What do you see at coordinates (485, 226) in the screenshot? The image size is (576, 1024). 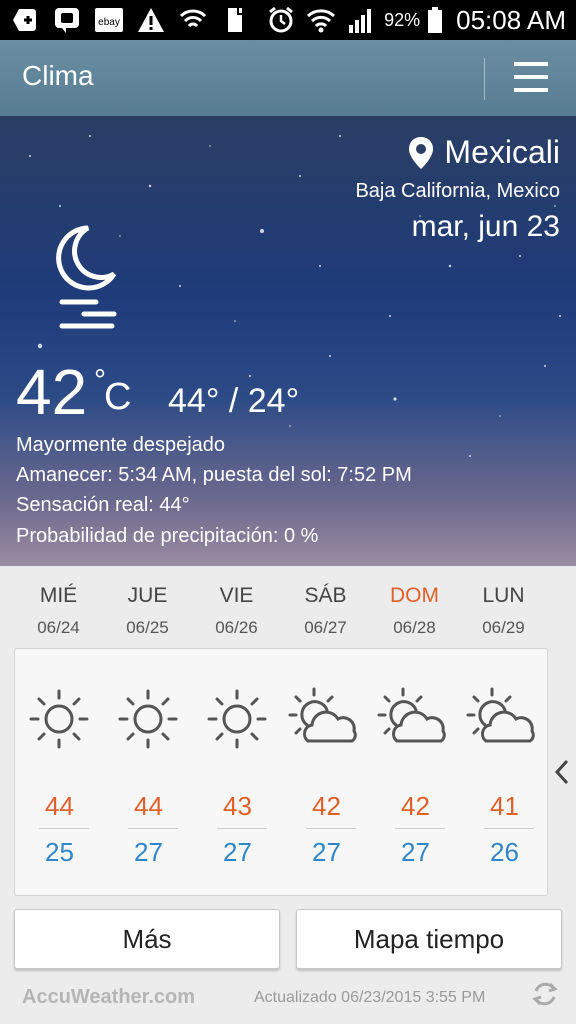 I see `current-date: mar, jun 23` at bounding box center [485, 226].